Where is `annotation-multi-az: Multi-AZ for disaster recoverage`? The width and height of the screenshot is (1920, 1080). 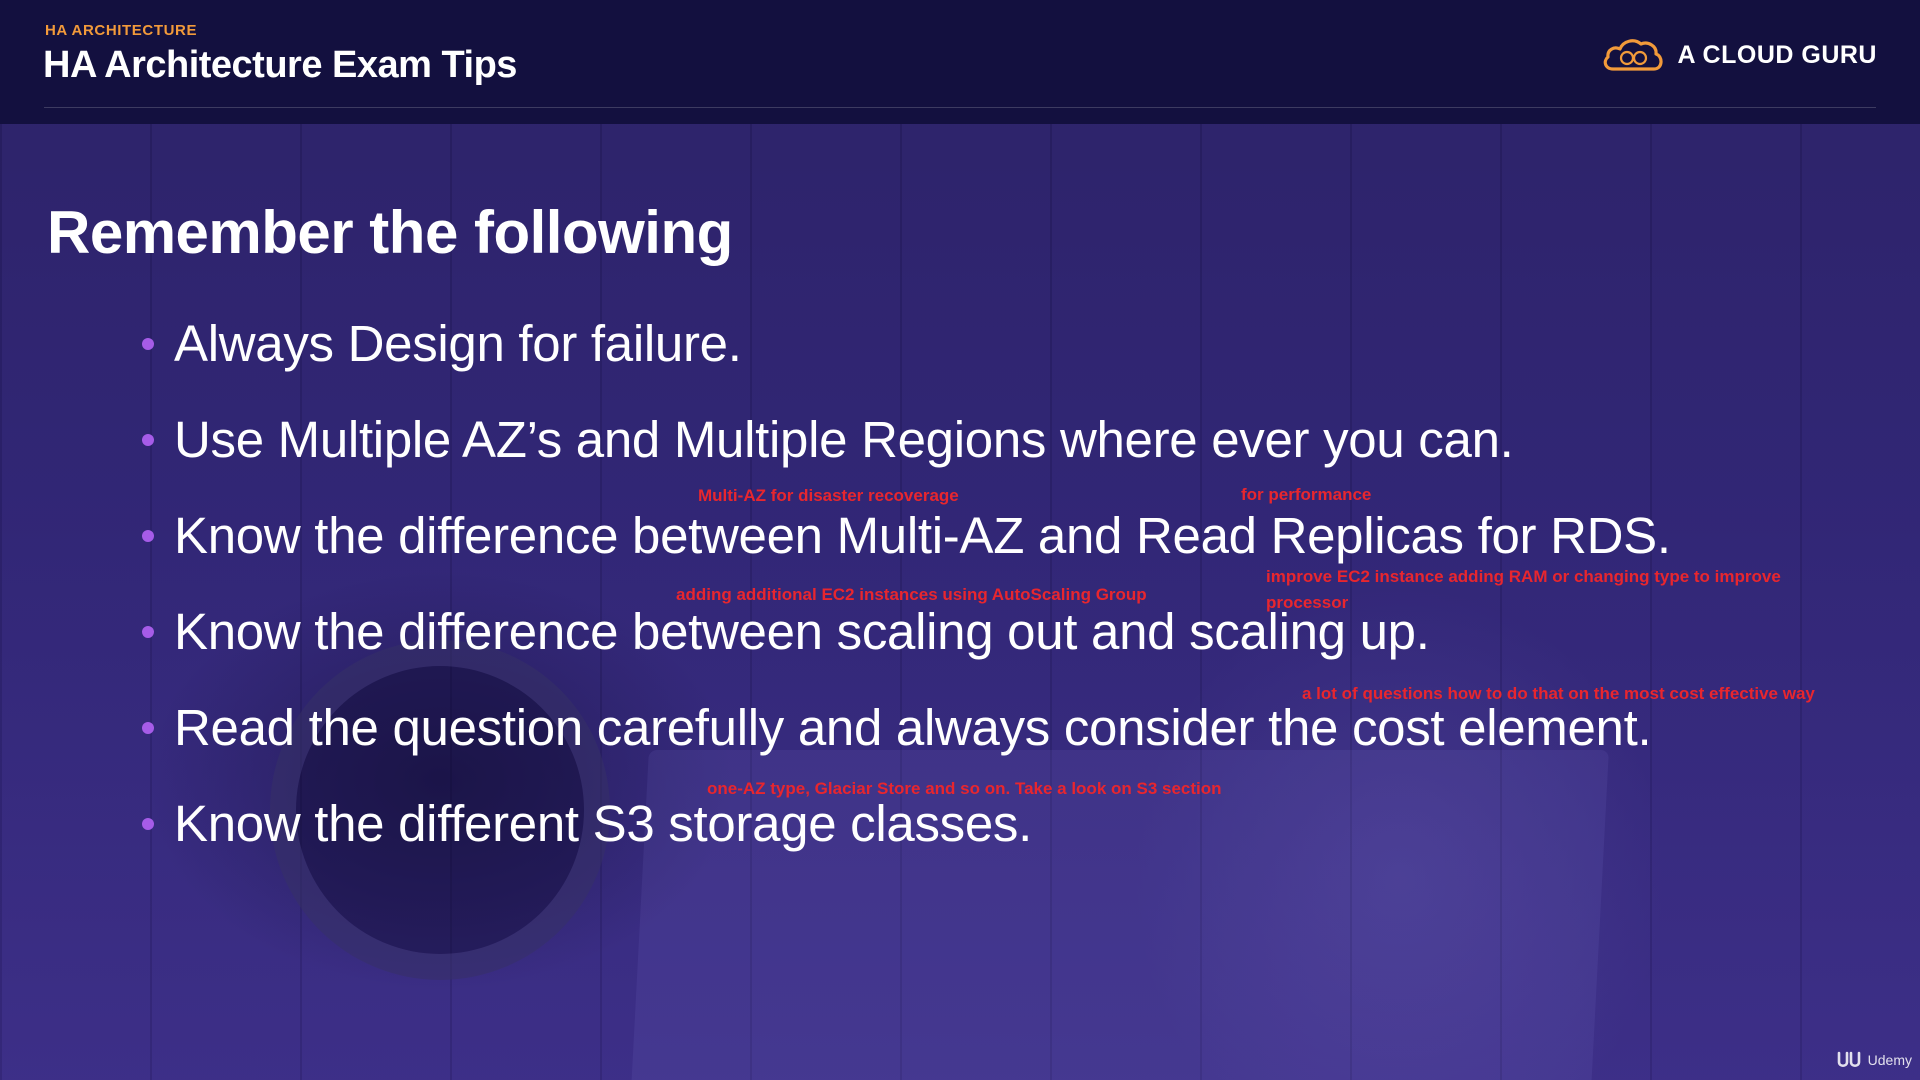
annotation-multi-az: Multi-AZ for disaster recoverage is located at coordinates (828, 495).